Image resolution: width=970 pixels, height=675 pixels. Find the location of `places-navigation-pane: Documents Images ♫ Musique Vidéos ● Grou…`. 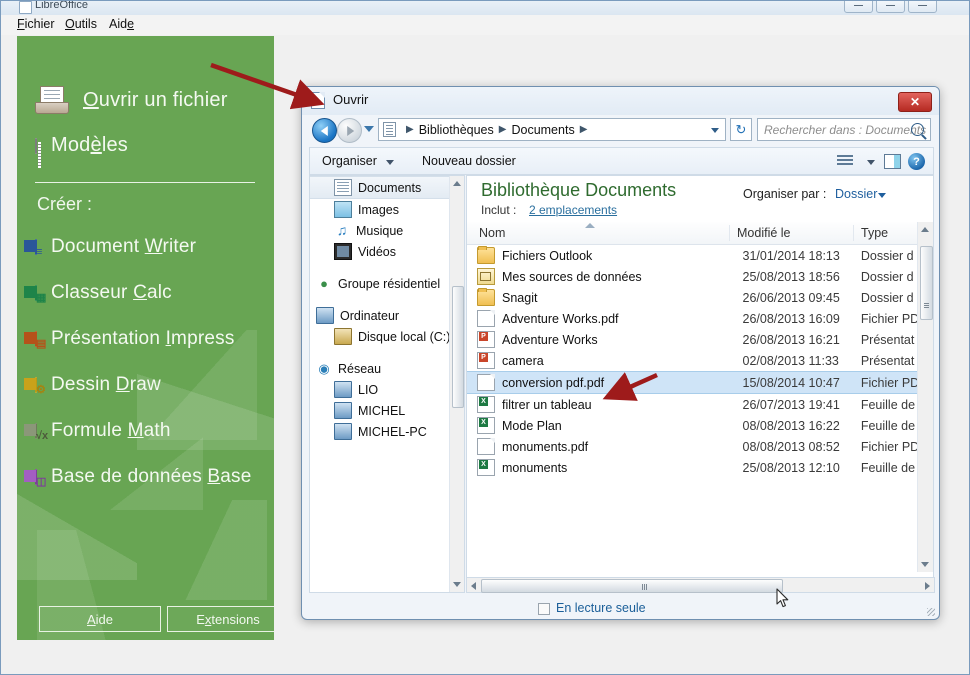

places-navigation-pane: Documents Images ♫ Musique Vidéos ● Grou… is located at coordinates (387, 384).